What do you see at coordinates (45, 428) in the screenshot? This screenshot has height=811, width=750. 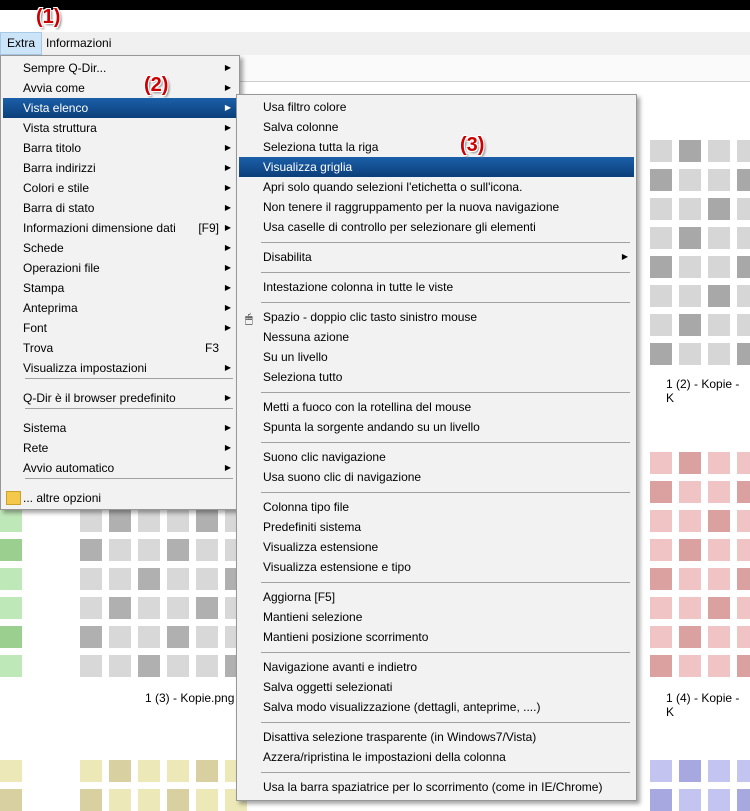 I see `menu-item-label: Sistema` at bounding box center [45, 428].